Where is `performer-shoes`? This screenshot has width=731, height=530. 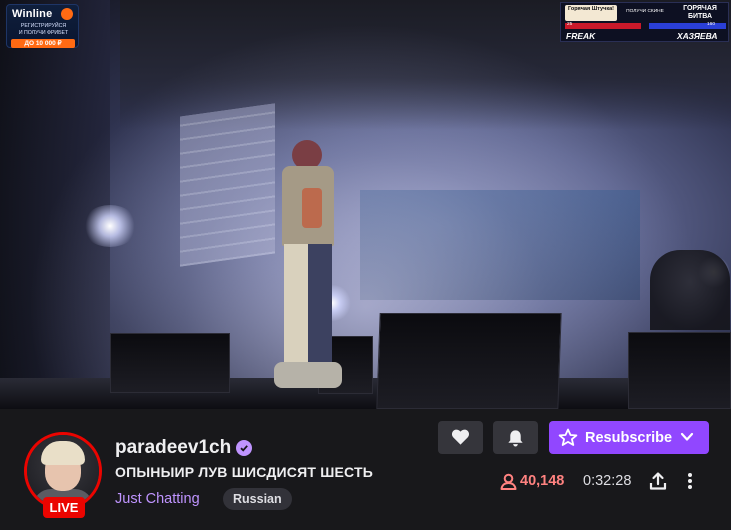
performer-shoes is located at coordinates (308, 375).